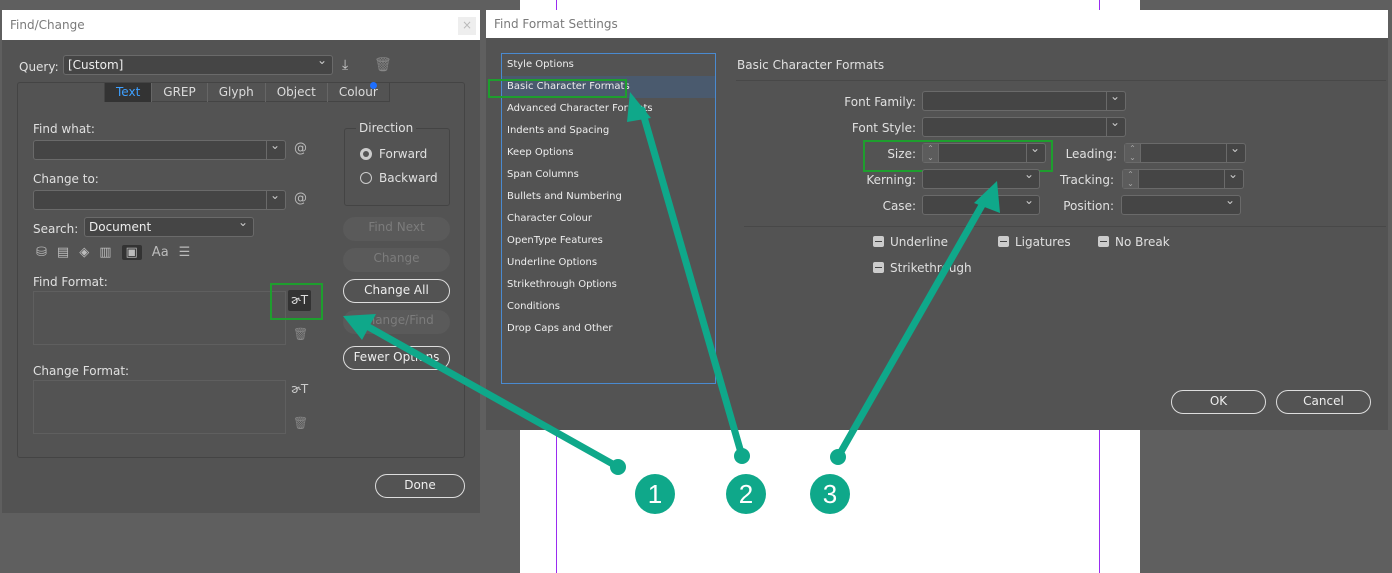 This screenshot has height=573, width=1392. Describe the element at coordinates (830, 494) in the screenshot. I see `callout-number-3: 3` at that location.